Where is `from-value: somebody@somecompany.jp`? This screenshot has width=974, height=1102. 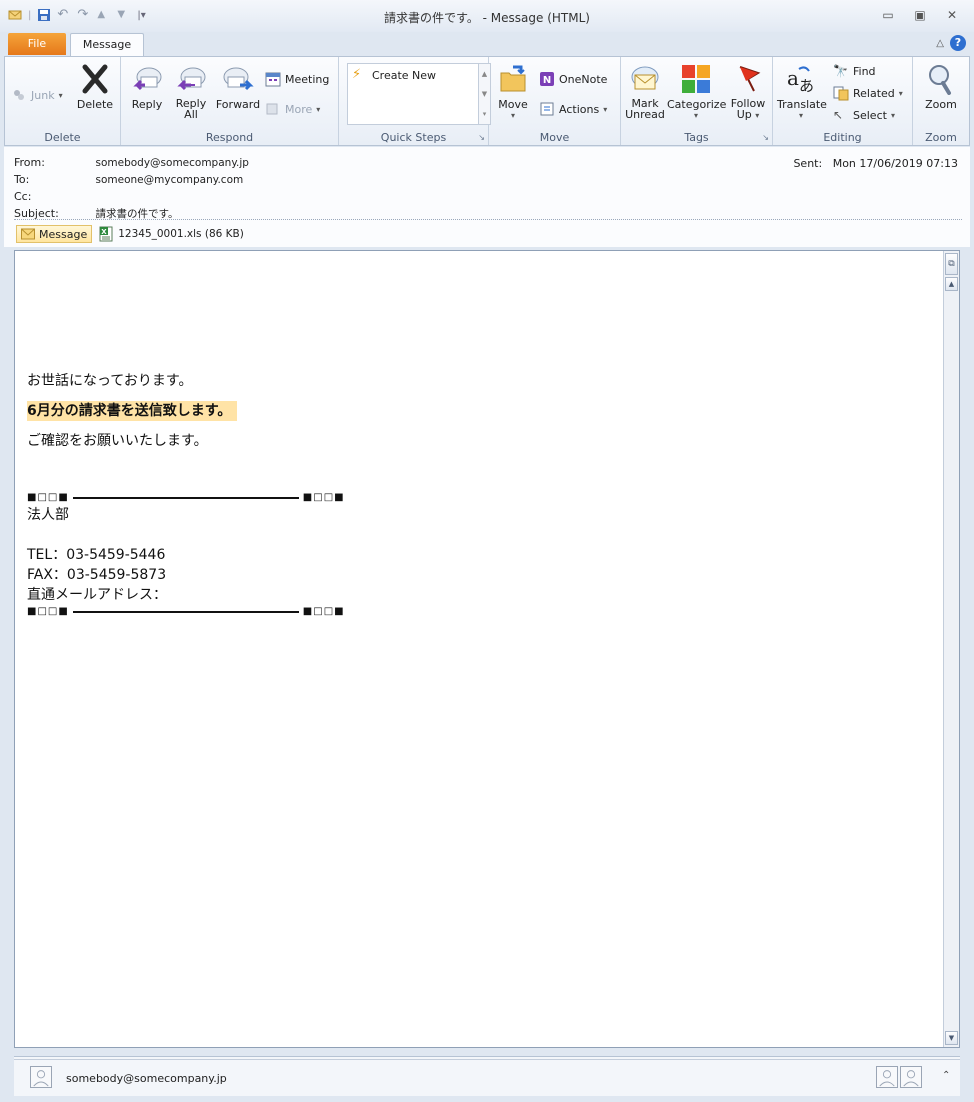 from-value: somebody@somecompany.jp is located at coordinates (172, 163).